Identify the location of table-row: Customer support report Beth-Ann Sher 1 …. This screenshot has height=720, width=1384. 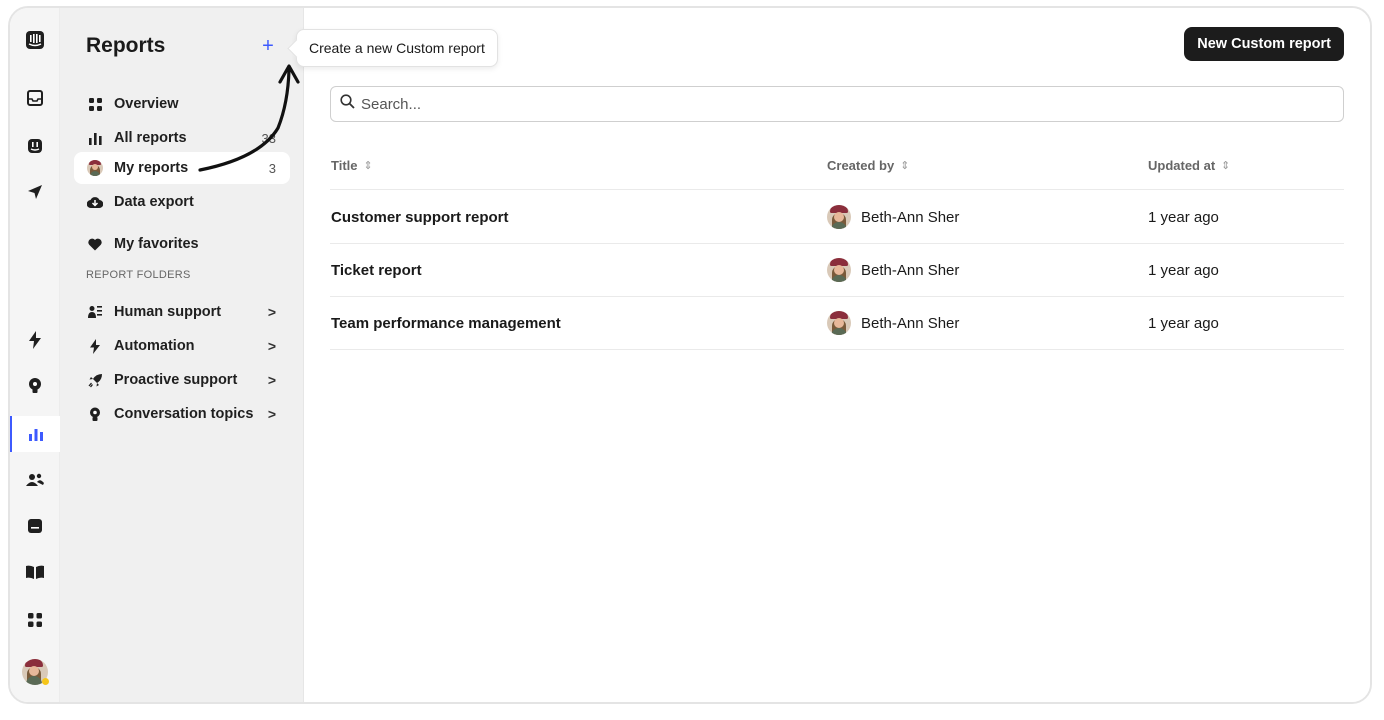
(837, 217).